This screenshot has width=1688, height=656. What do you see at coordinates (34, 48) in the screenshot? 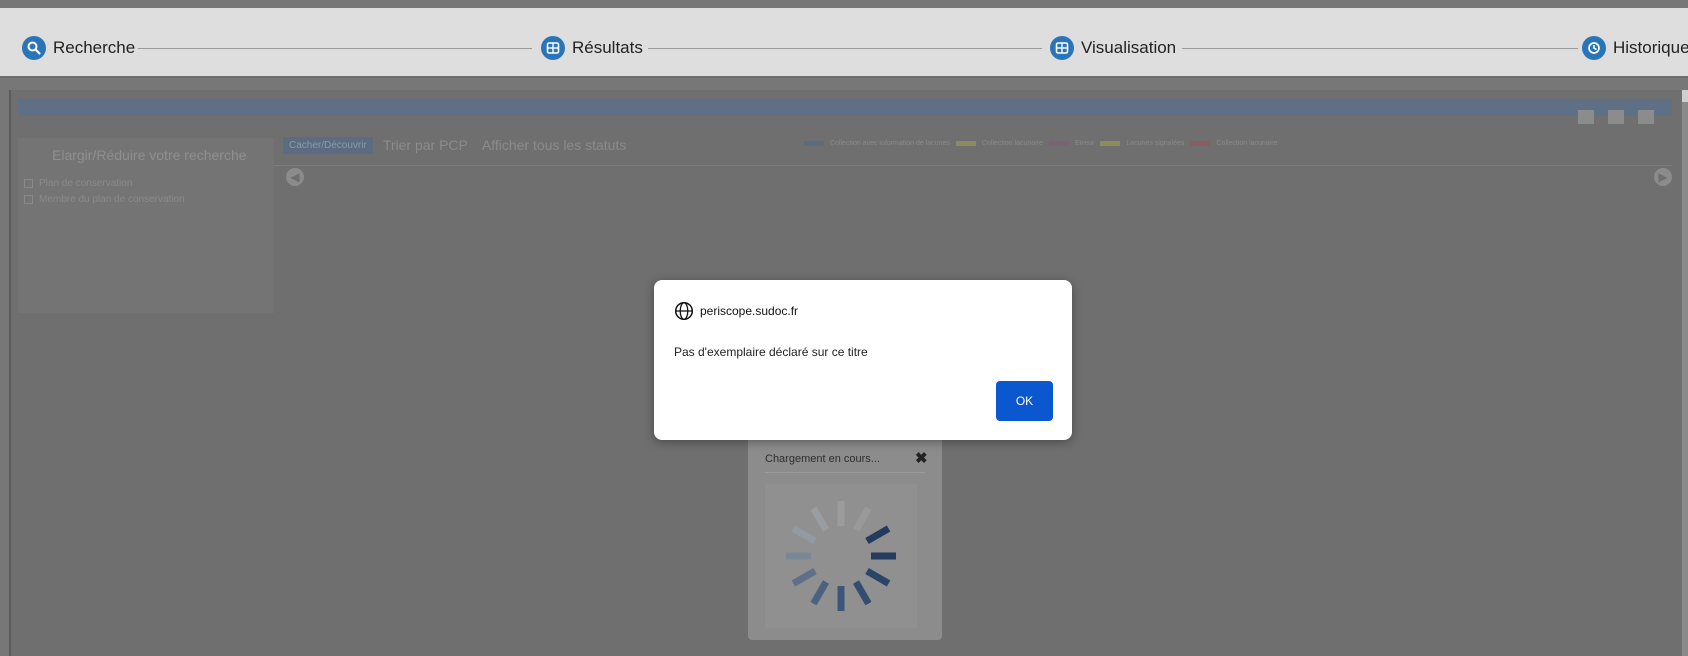
I see `search-icon` at bounding box center [34, 48].